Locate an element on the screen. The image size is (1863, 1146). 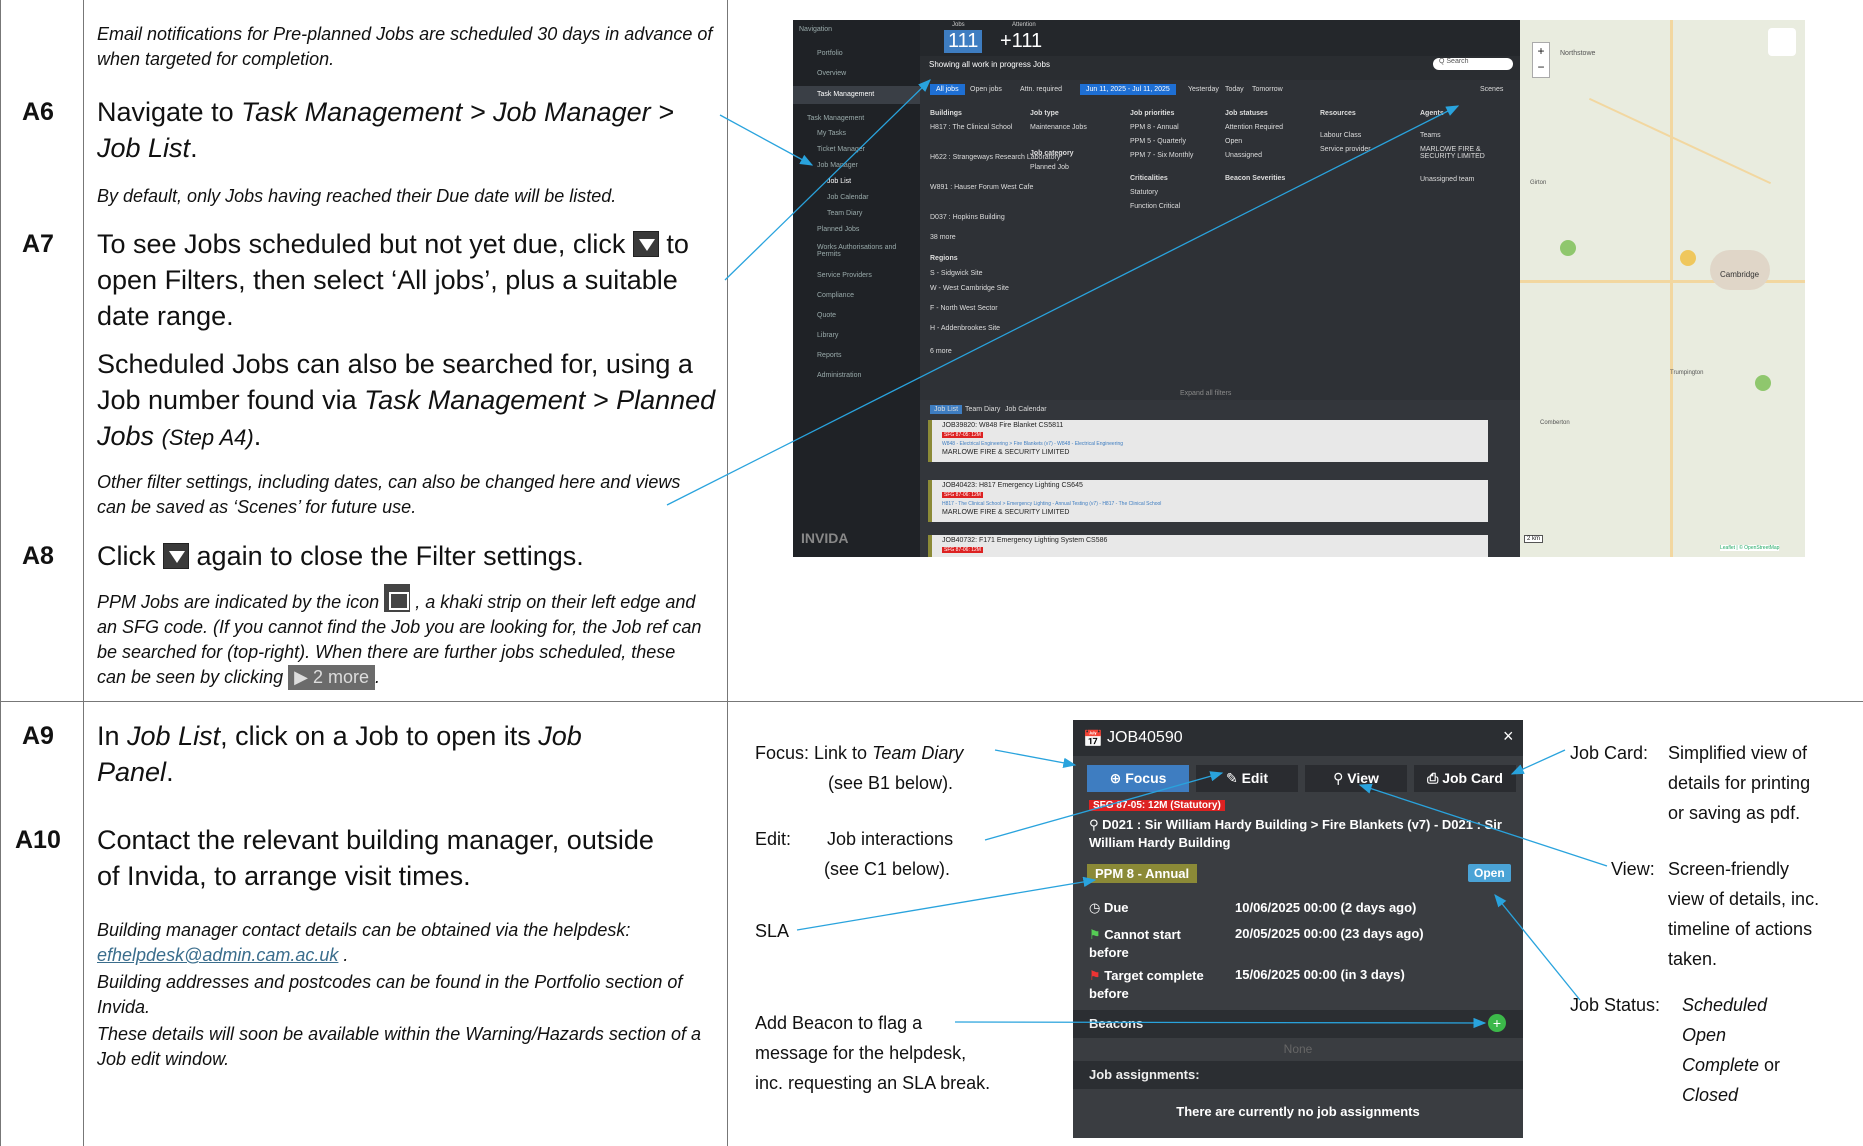
team-filter: MARLOWE FIRE & SECURITY LIMITED is located at coordinates (1460, 153).